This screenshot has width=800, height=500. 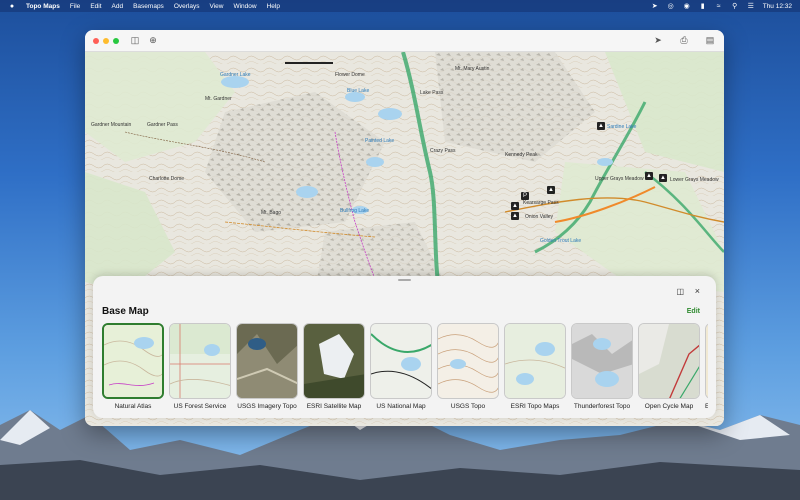 I want to click on map-label: Bullfrog Lake, so click(x=355, y=211).